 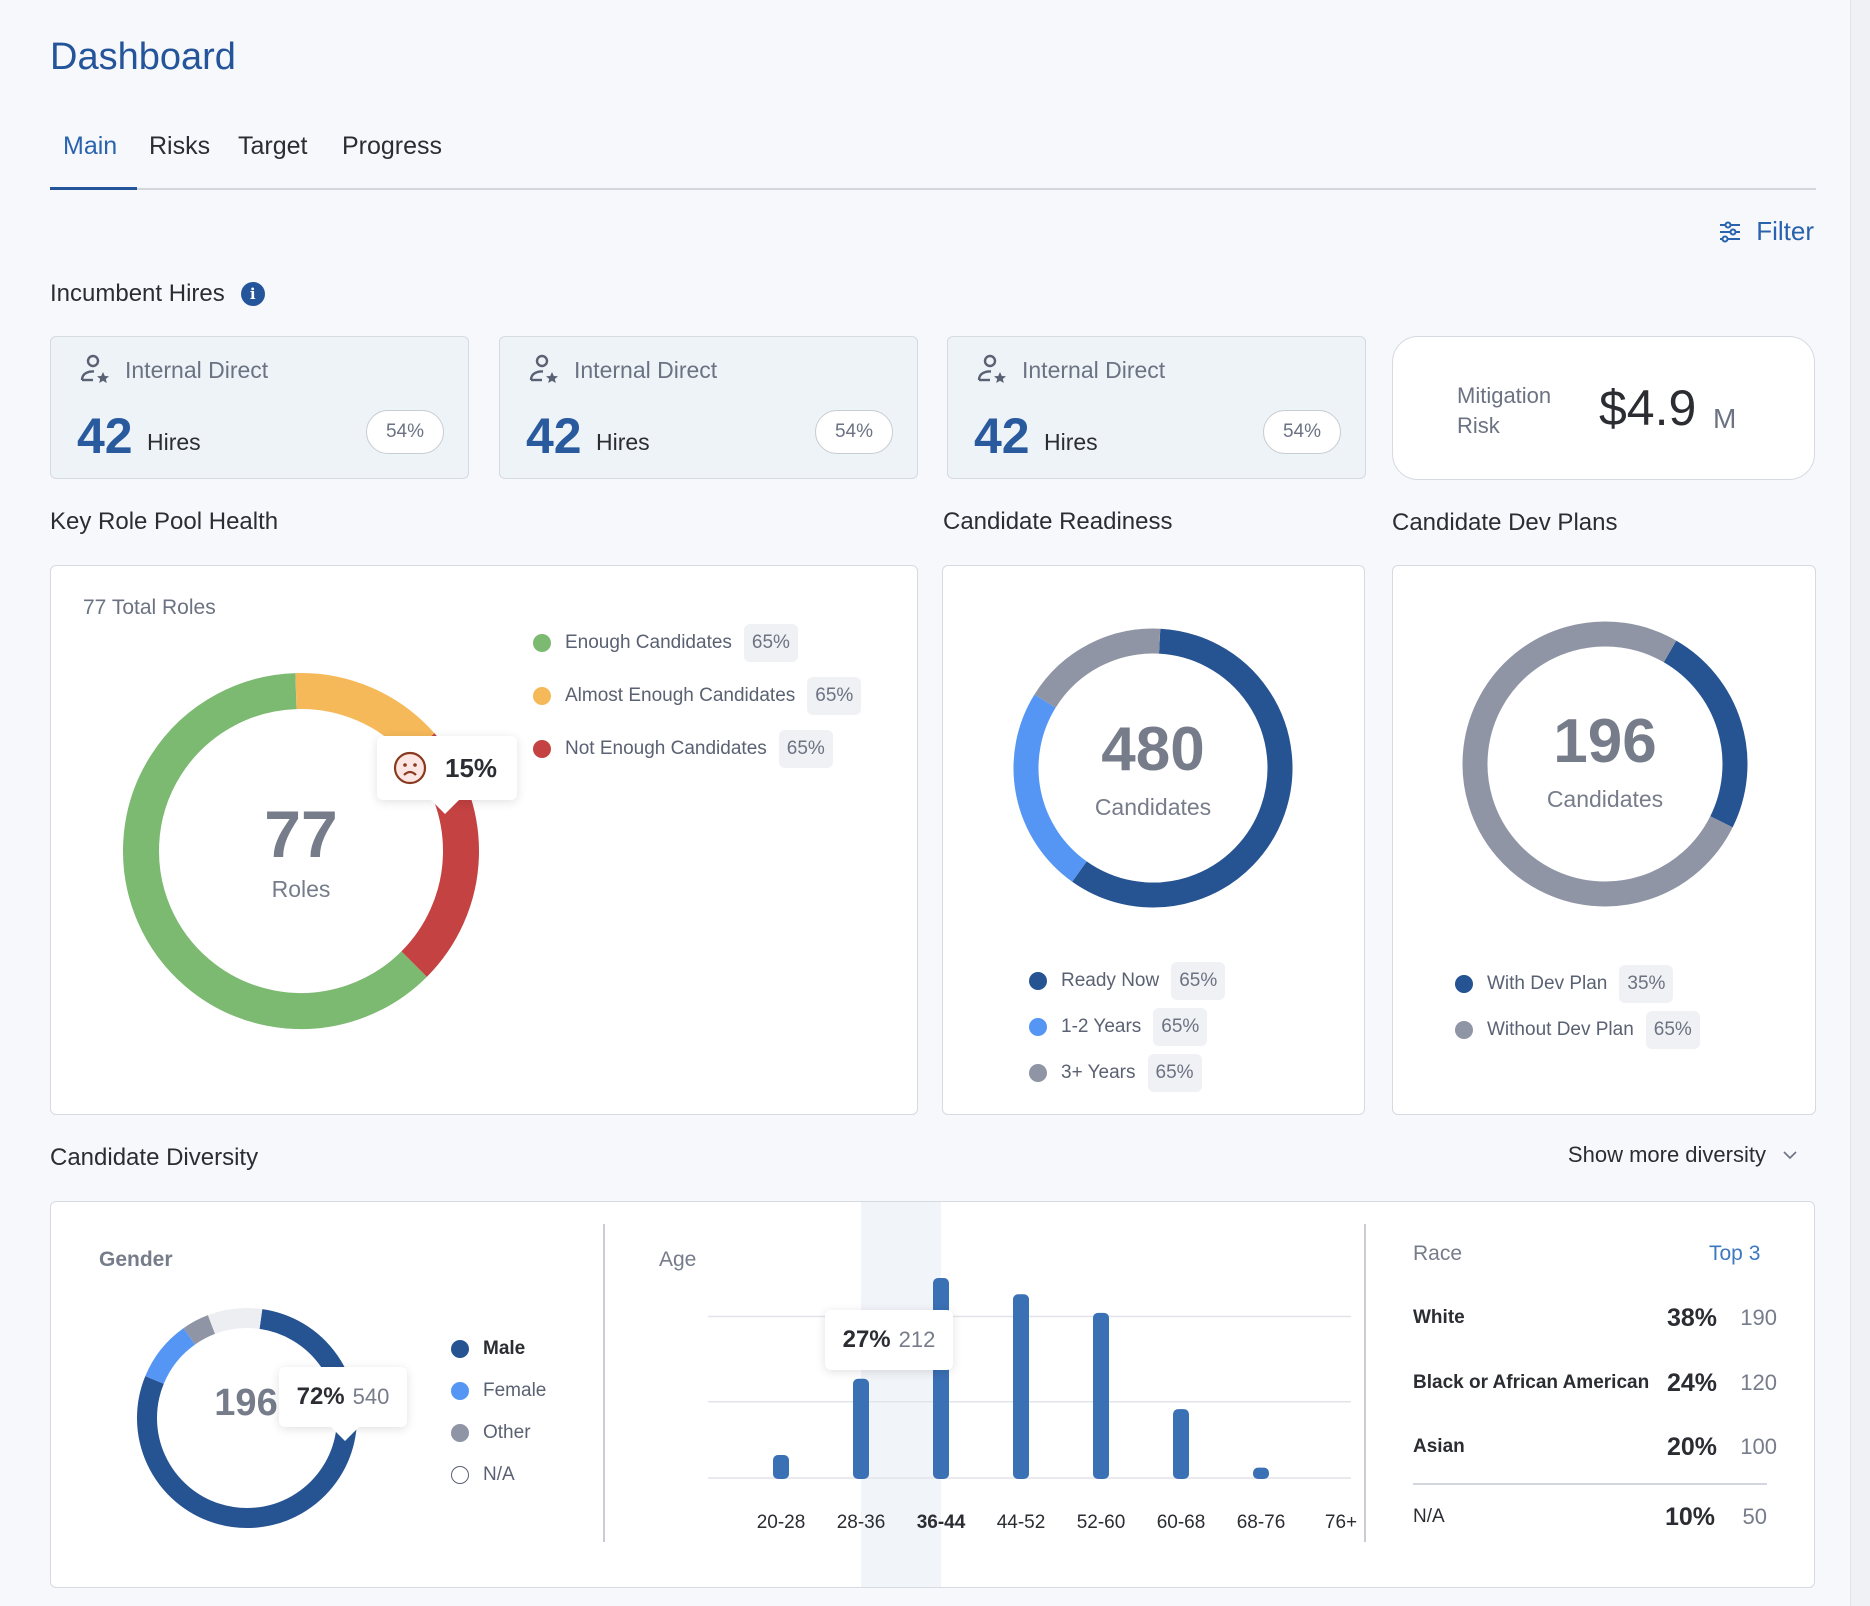 What do you see at coordinates (665, 643) in the screenshot?
I see `legend-item: Enough Candidates 65%` at bounding box center [665, 643].